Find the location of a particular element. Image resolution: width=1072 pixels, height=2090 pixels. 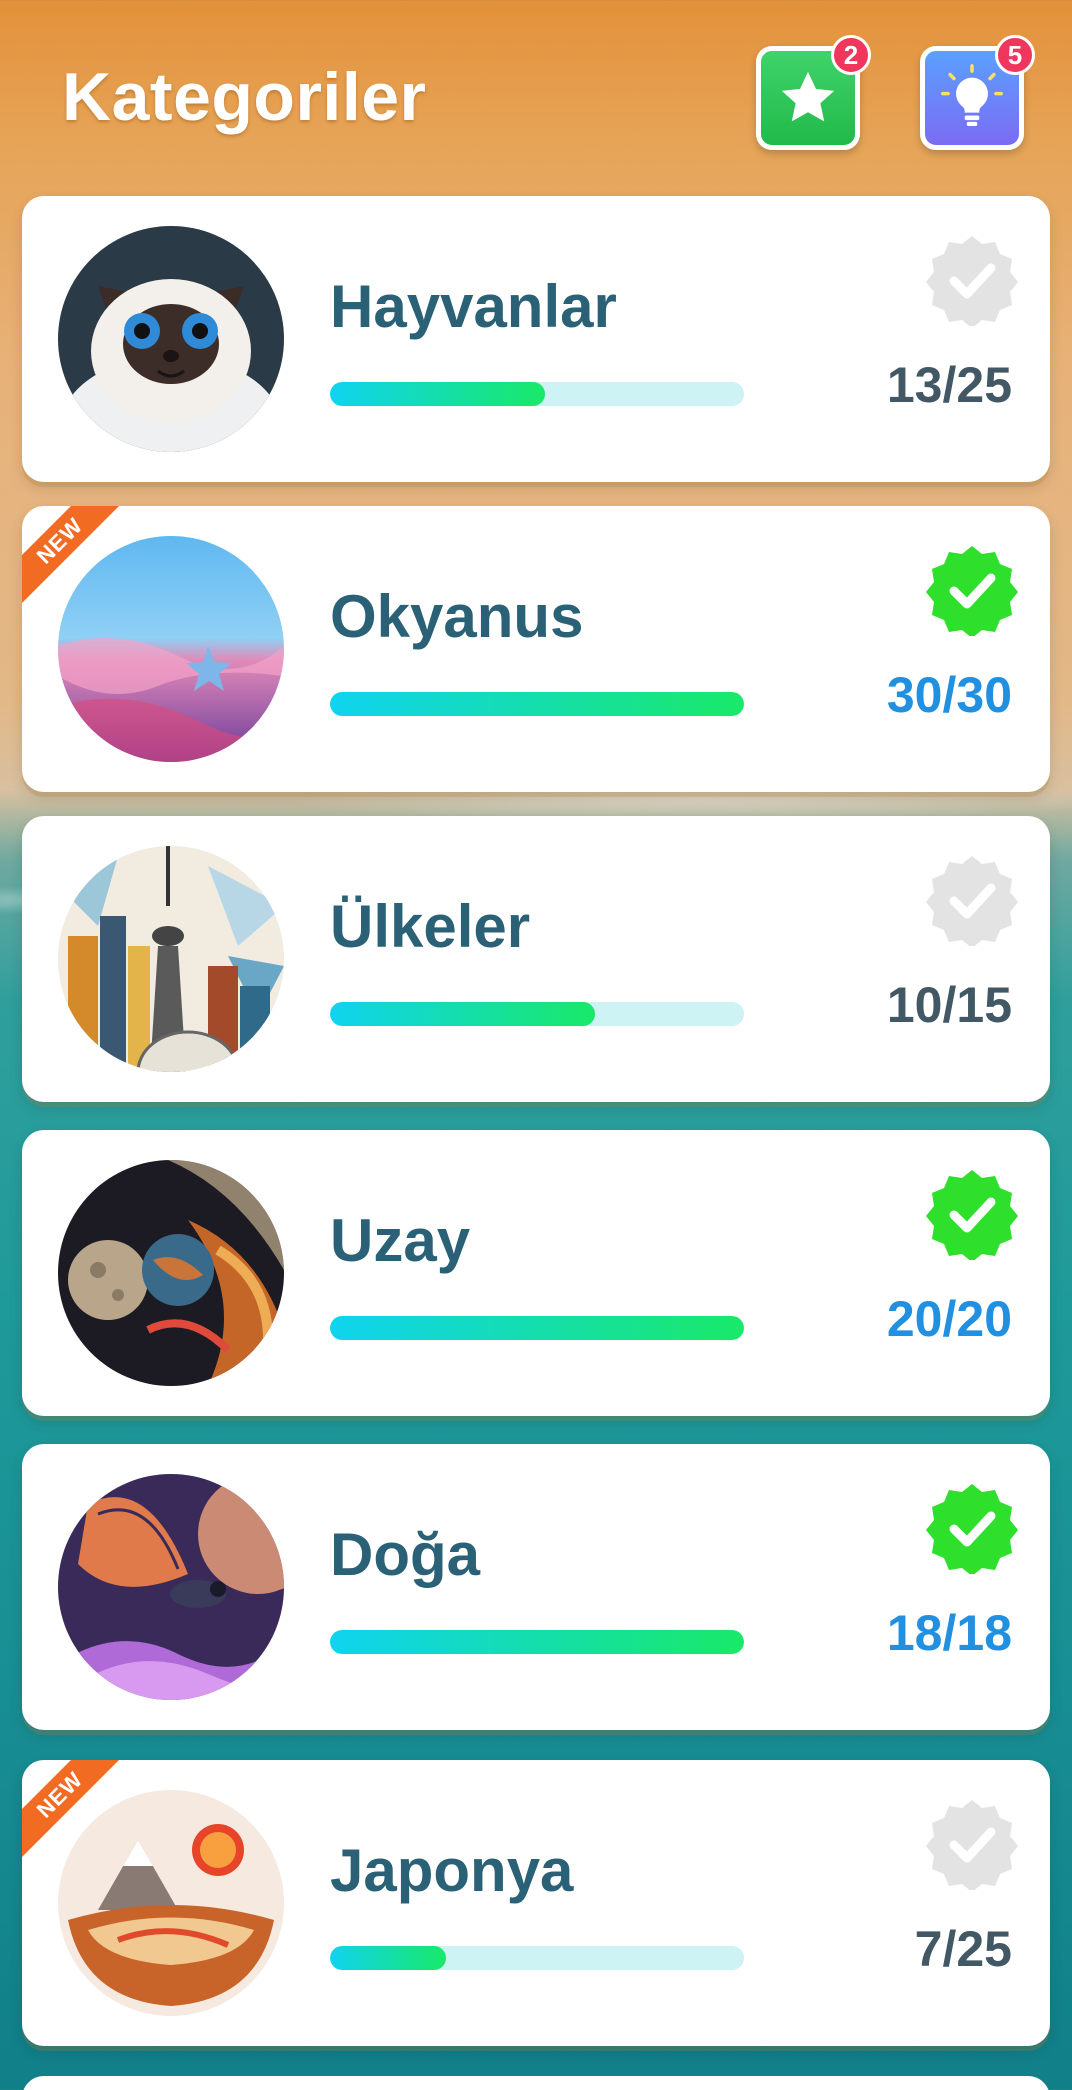

category-thumbnail-ocean is located at coordinates (171, 649).